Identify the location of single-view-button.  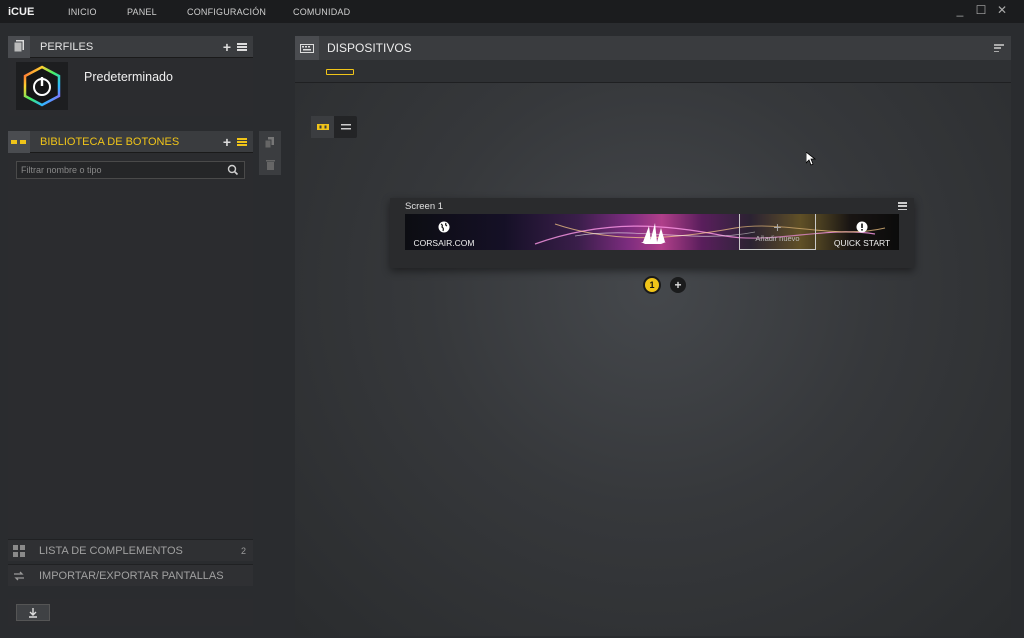
(322, 127).